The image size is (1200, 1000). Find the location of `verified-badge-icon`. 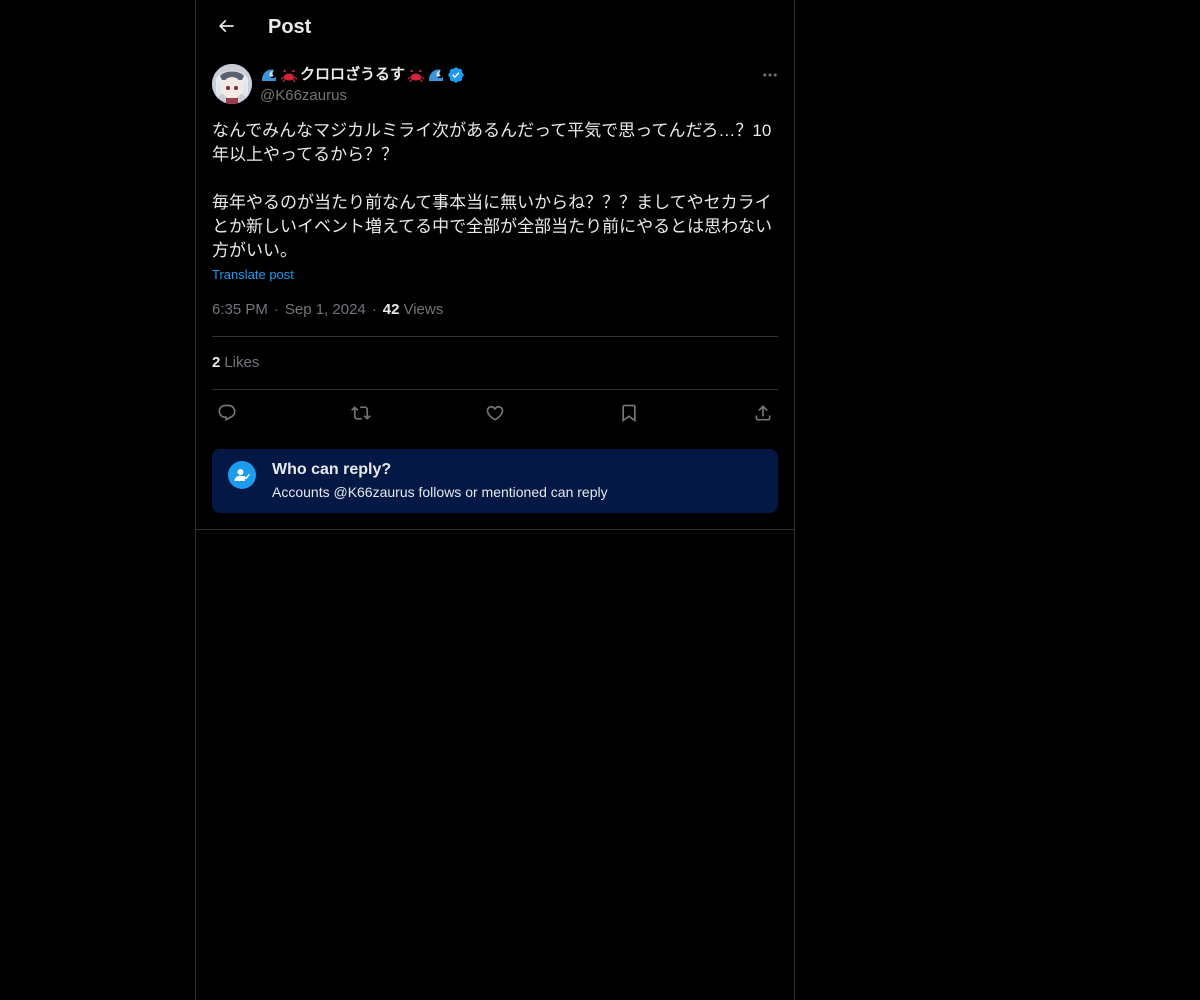

verified-badge-icon is located at coordinates (456, 75).